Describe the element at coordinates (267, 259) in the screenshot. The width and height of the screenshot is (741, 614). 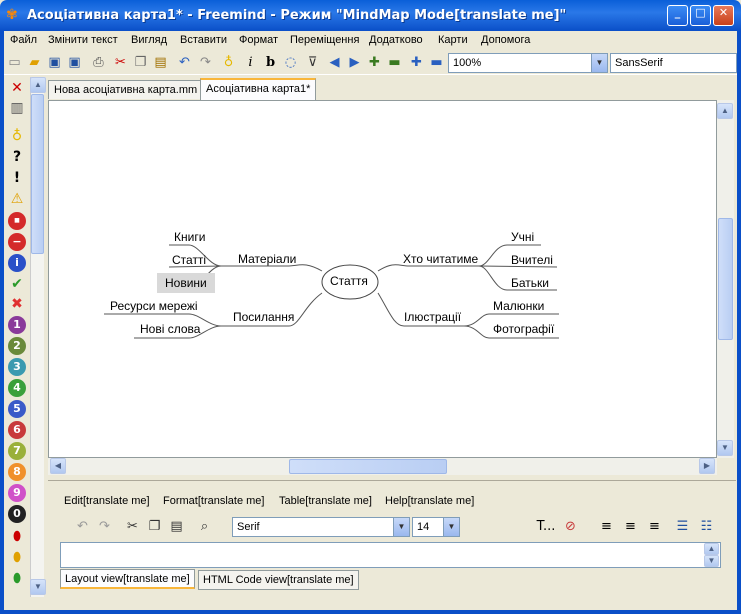
I see `node-materials: Матеріали` at that location.